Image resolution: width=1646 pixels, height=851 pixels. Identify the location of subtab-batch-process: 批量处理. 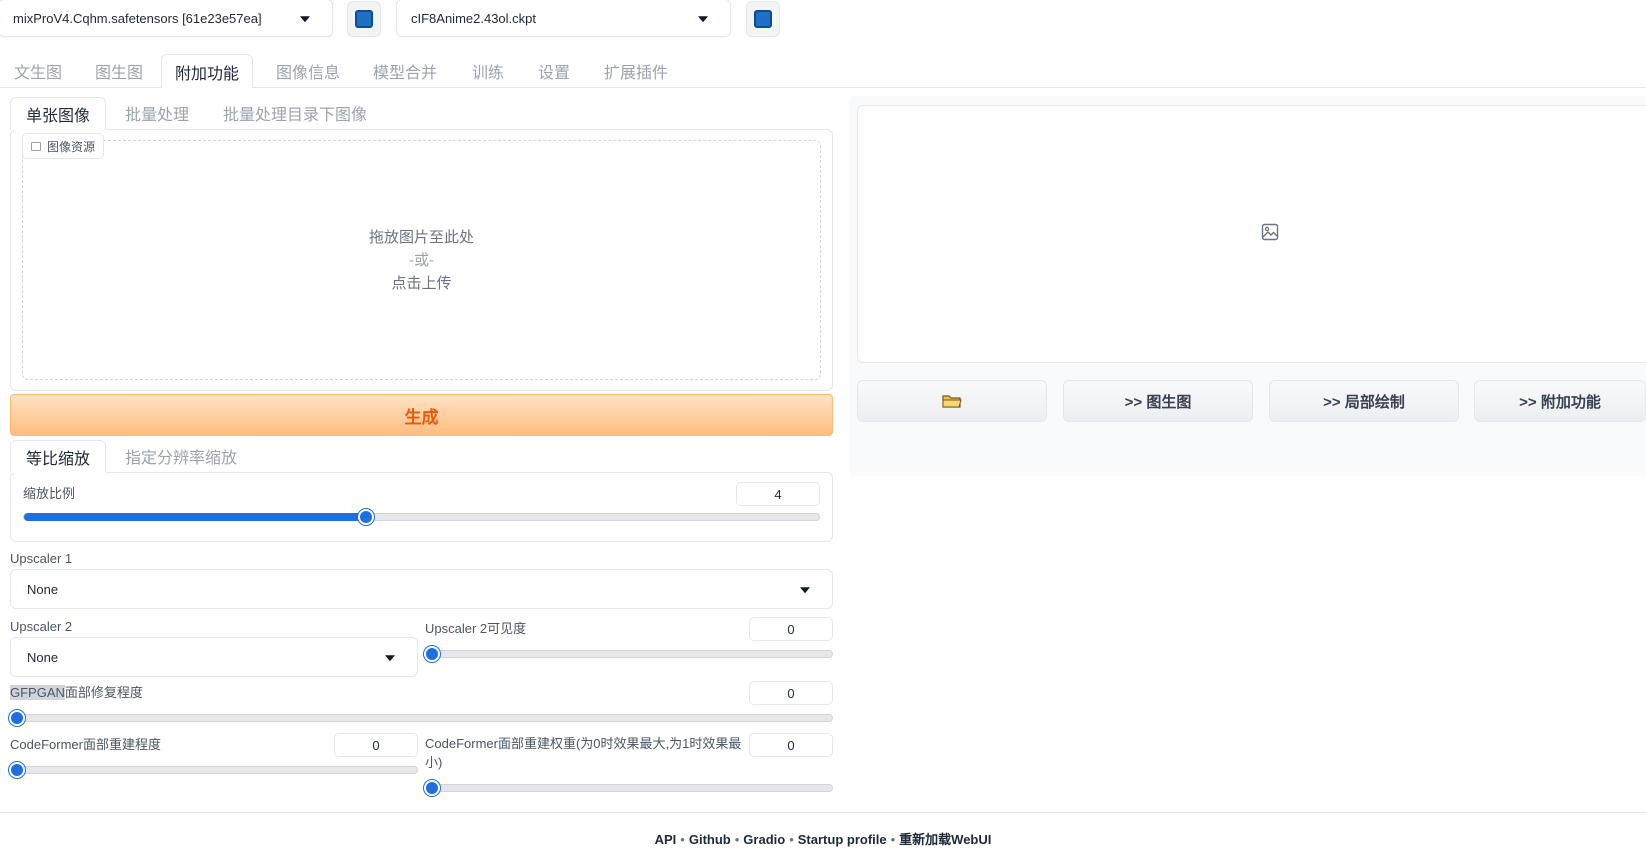
(157, 113).